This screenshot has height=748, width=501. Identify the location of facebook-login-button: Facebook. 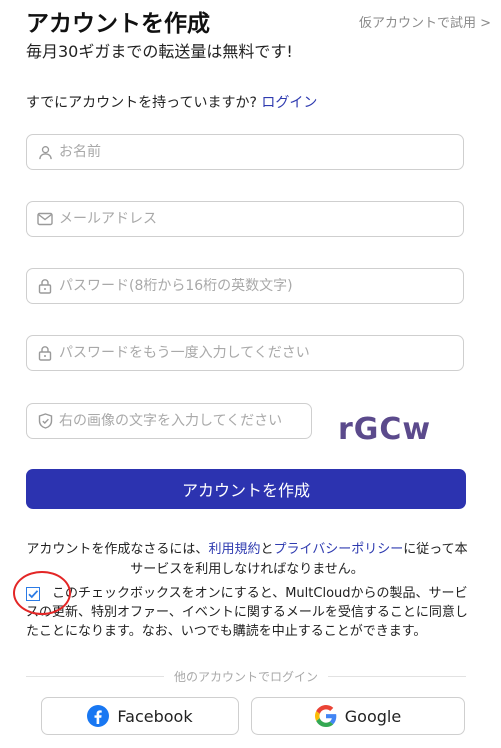
(140, 716).